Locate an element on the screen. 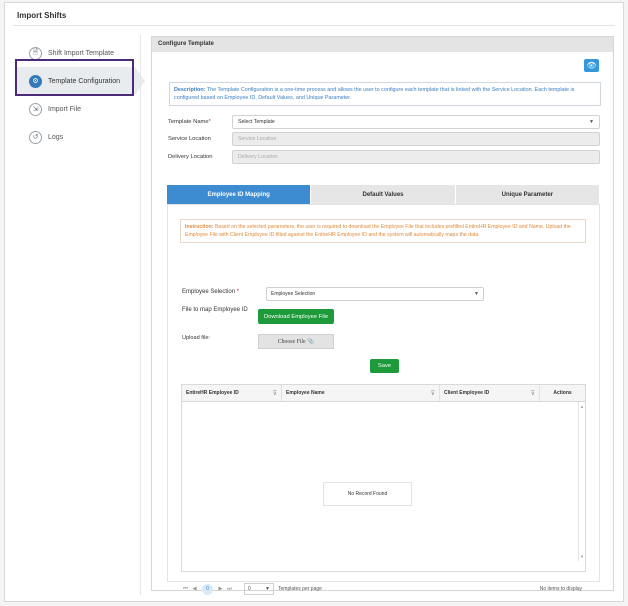  template-name-value: Select Template is located at coordinates (256, 122).